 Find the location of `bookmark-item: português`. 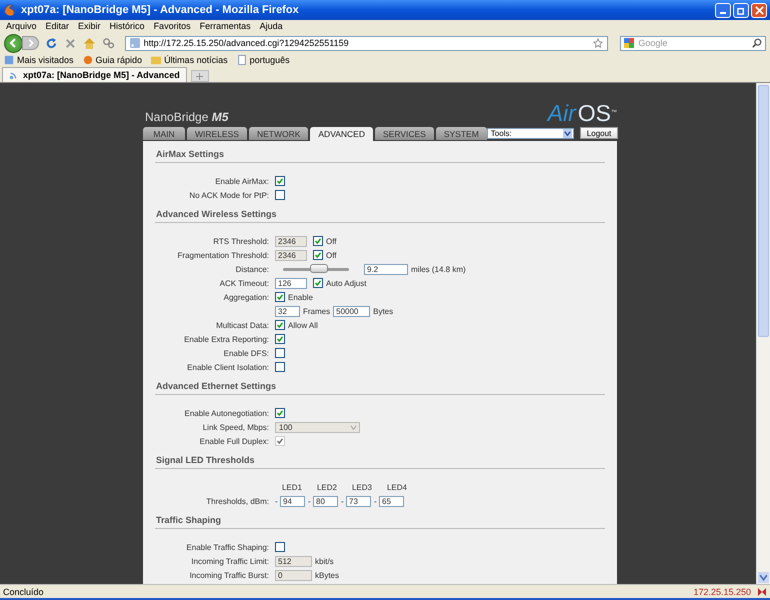

bookmark-item: português is located at coordinates (263, 60).